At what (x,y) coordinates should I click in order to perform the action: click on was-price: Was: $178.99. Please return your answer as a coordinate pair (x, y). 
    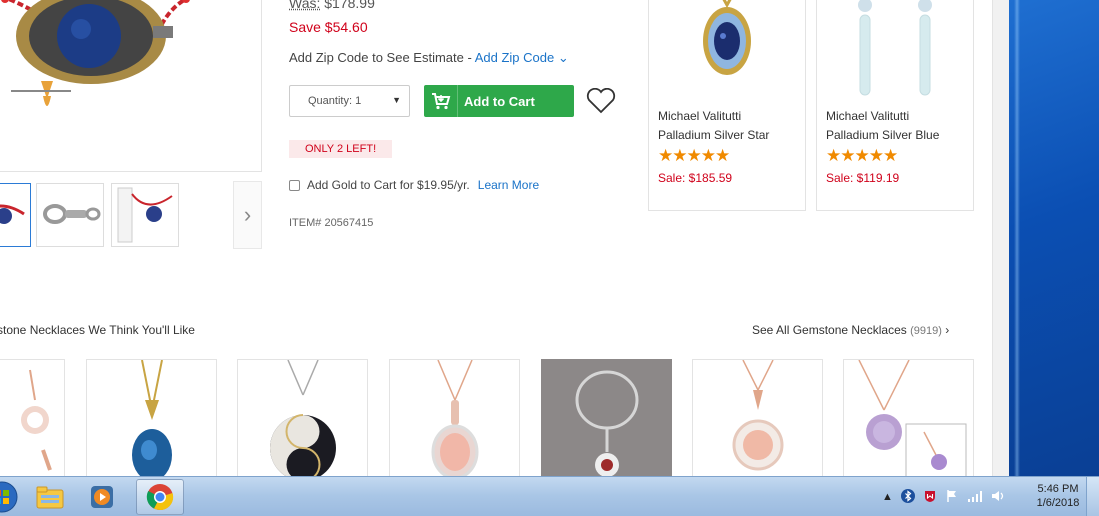
    Looking at the image, I should click on (332, 5).